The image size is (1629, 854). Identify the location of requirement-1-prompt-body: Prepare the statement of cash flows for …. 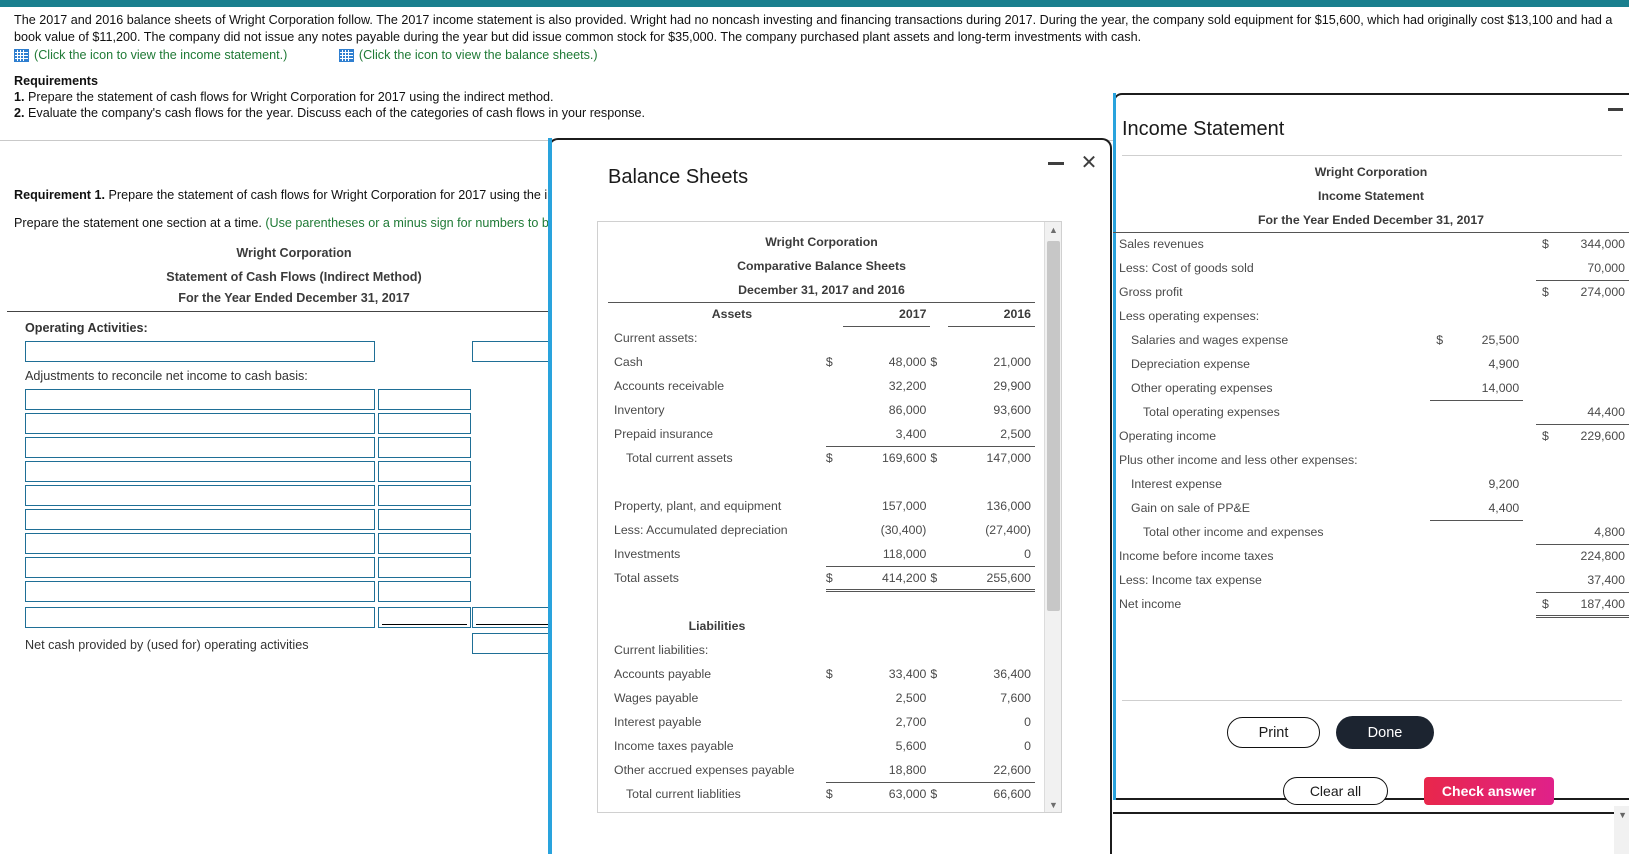
(326, 195).